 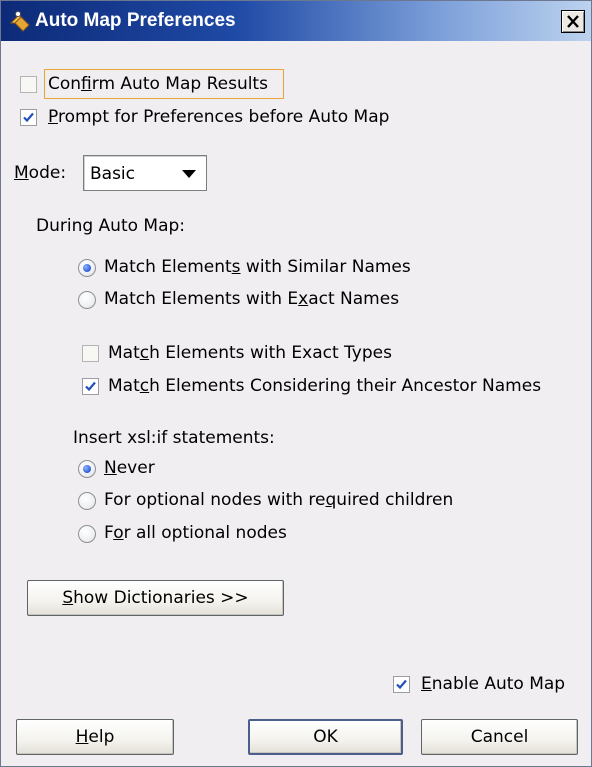 I want to click on during-auto-map-heading: During Auto Map:, so click(x=111, y=226).